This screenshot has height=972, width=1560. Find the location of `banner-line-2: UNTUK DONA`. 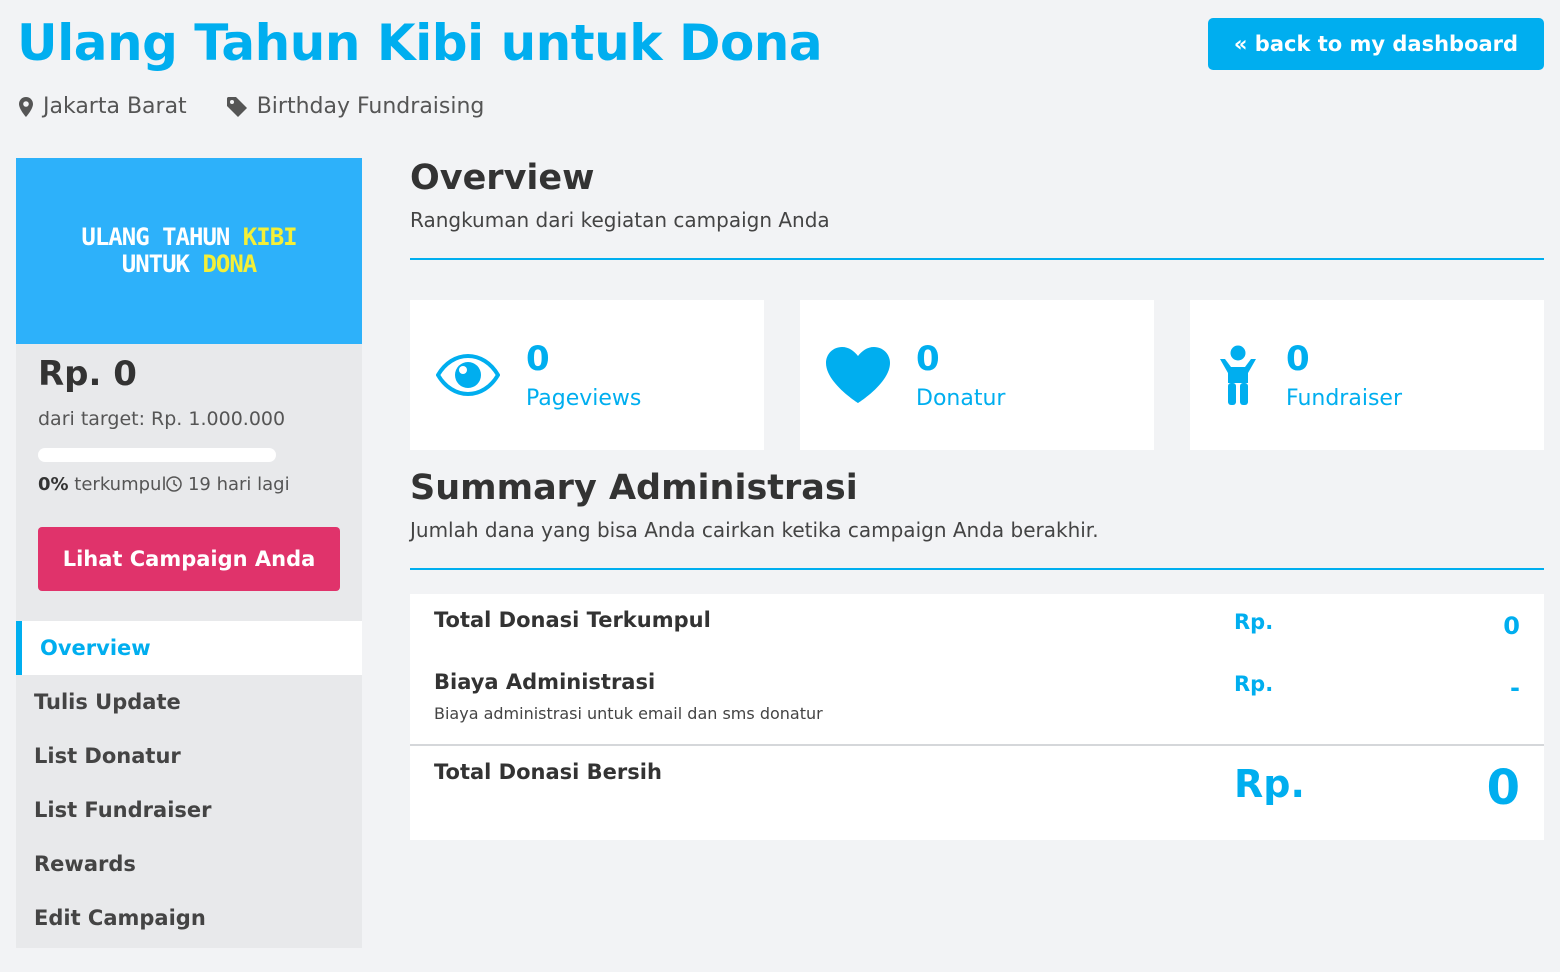

banner-line-2: UNTUK DONA is located at coordinates (189, 264).